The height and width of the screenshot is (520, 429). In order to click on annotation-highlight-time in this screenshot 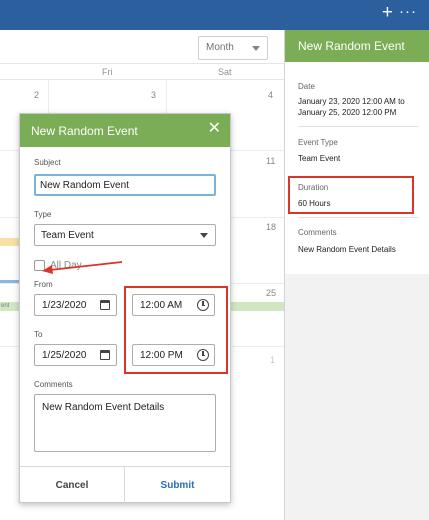, I will do `click(176, 330)`.